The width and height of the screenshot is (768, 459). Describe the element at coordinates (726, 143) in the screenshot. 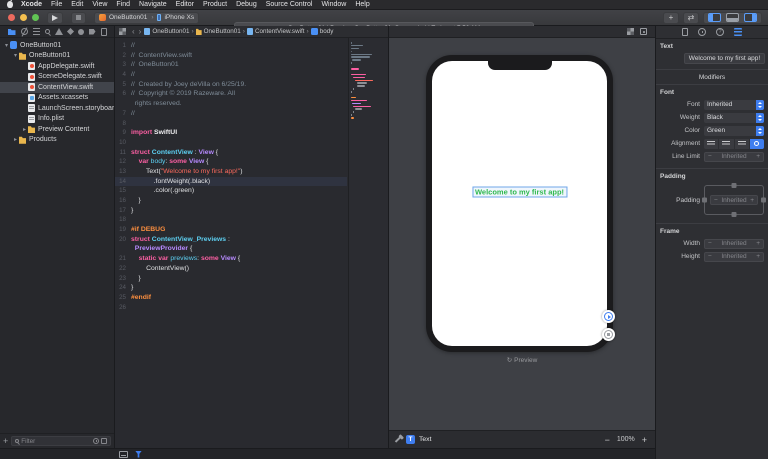

I see `align-center-button` at that location.